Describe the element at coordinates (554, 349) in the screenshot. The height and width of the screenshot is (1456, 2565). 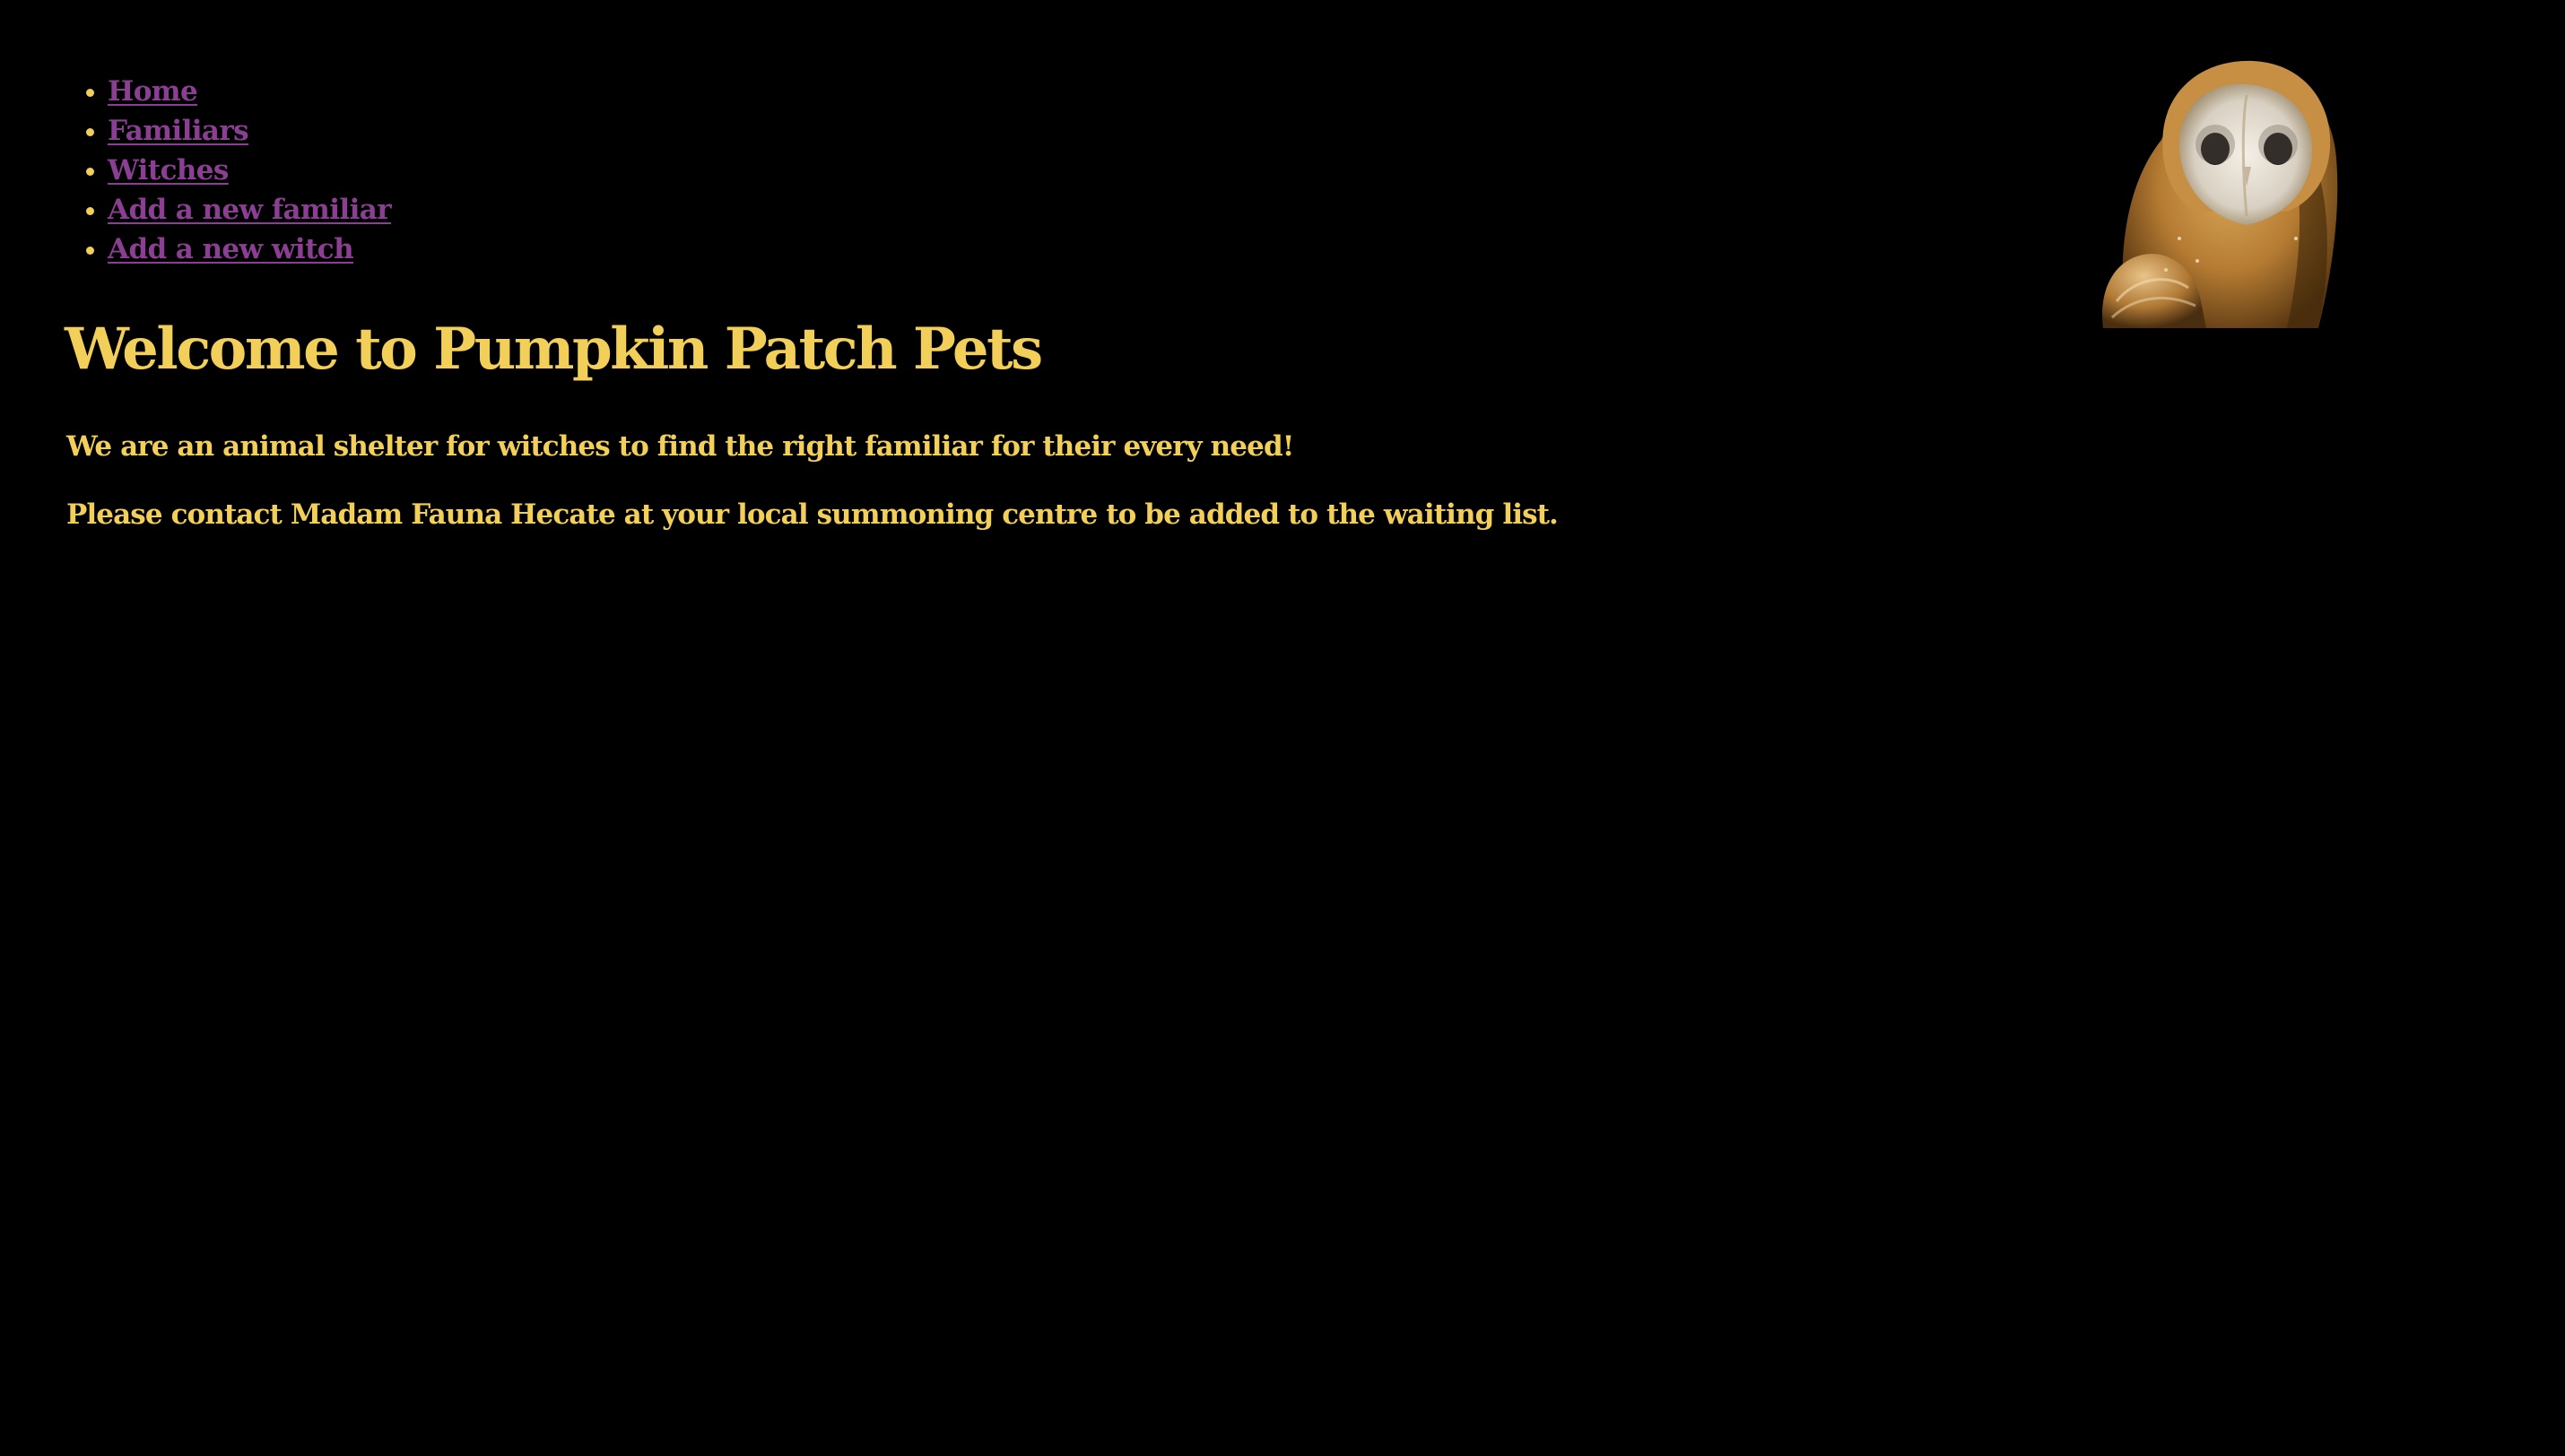
I see `page-title: Welcome to Pumpkin Patch Pets` at that location.